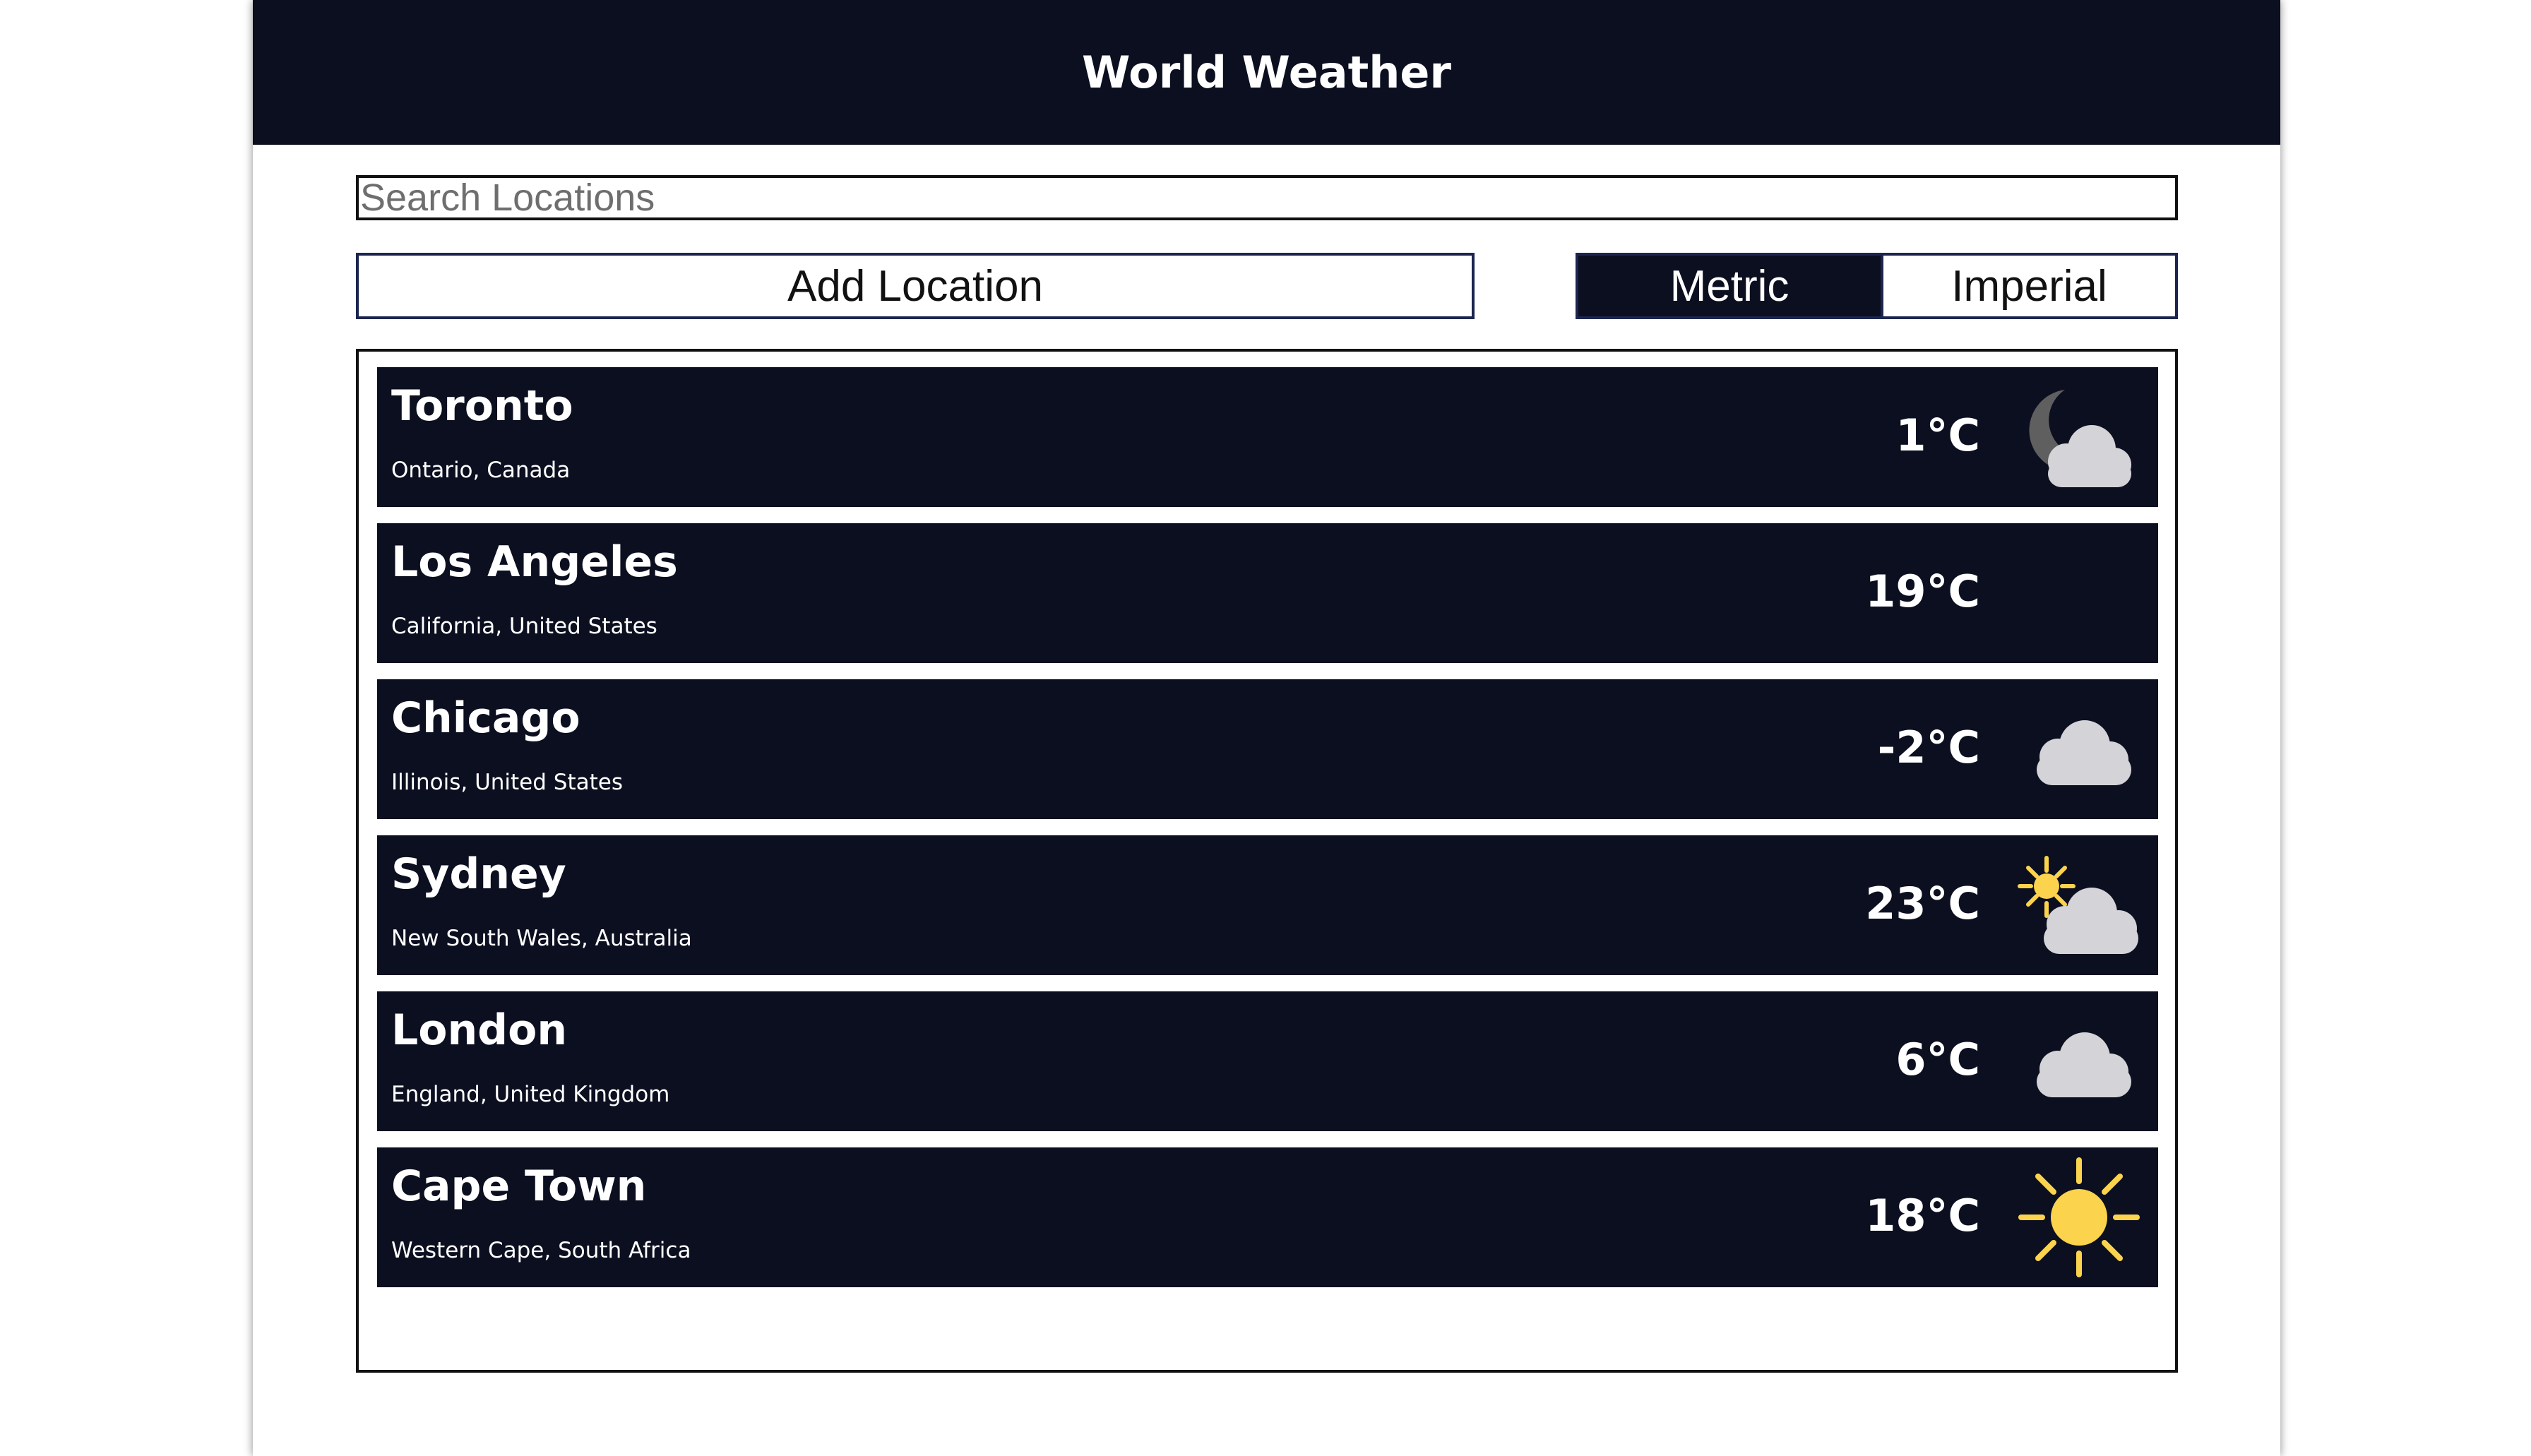  What do you see at coordinates (1922, 903) in the screenshot?
I see `temperature: 23°C` at bounding box center [1922, 903].